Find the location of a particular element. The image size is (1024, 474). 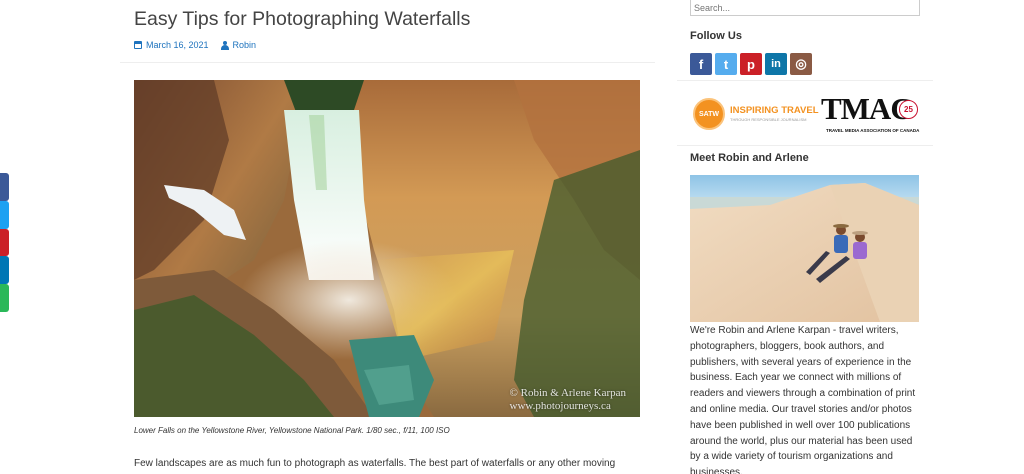

pinterest-share-button is located at coordinates (4, 242).